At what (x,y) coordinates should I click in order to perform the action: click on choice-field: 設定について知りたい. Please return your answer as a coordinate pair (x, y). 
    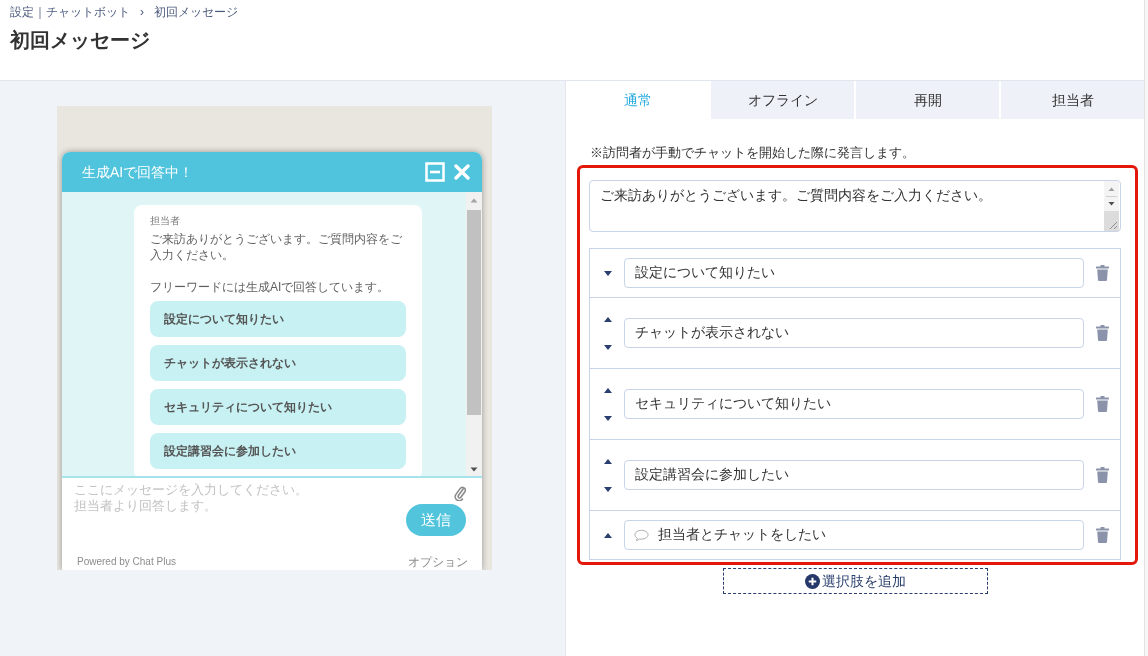
    Looking at the image, I should click on (854, 273).